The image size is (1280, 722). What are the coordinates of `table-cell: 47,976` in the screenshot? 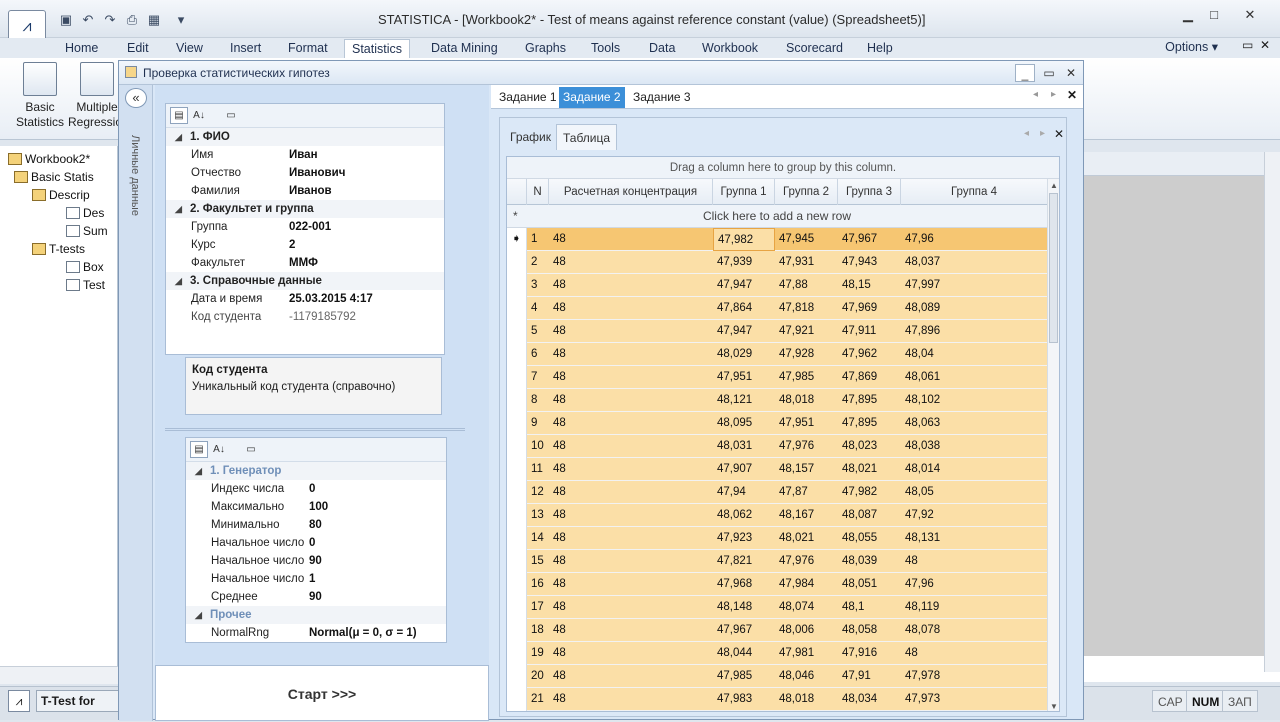 It's located at (806, 446).